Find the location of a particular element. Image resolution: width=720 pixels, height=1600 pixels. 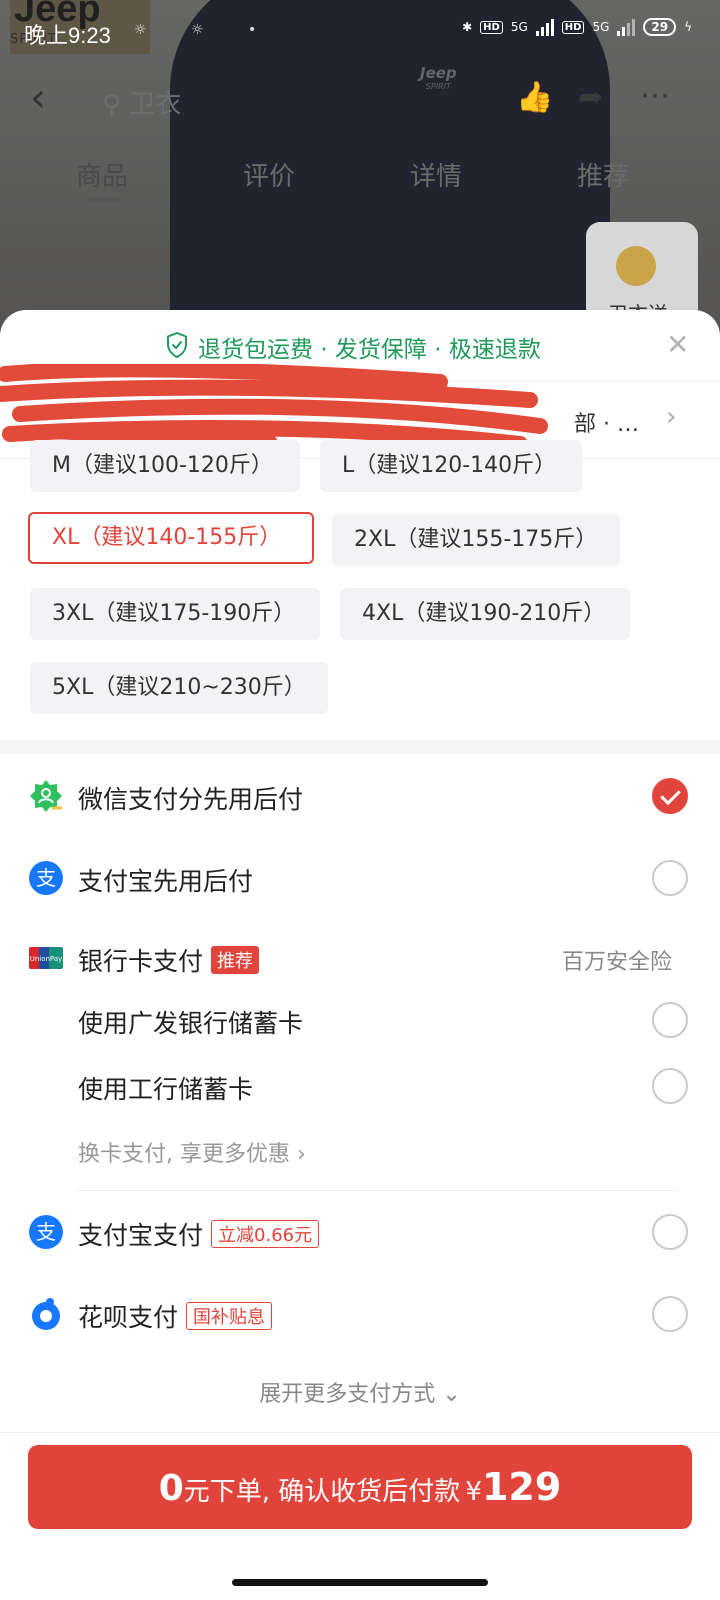

chat-icon is located at coordinates (636, 266).